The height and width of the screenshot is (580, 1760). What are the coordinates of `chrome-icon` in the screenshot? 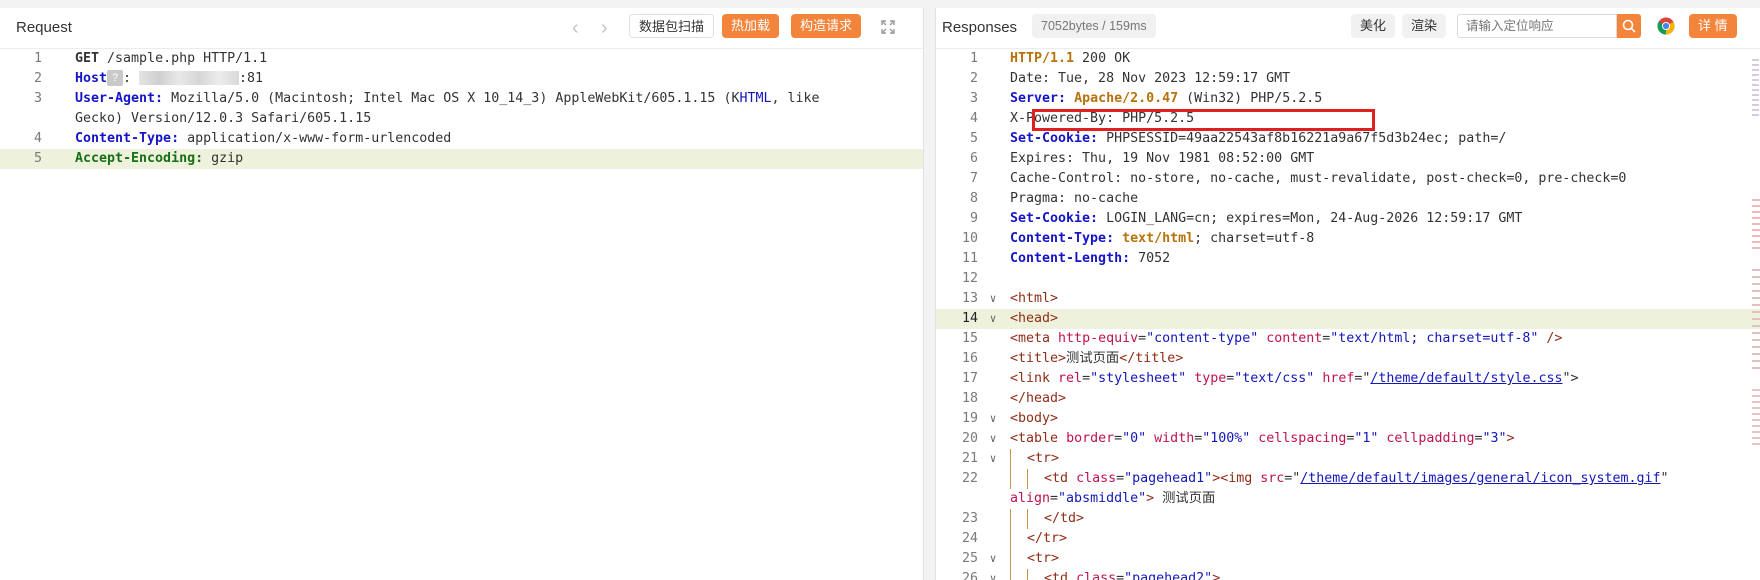 It's located at (1666, 26).